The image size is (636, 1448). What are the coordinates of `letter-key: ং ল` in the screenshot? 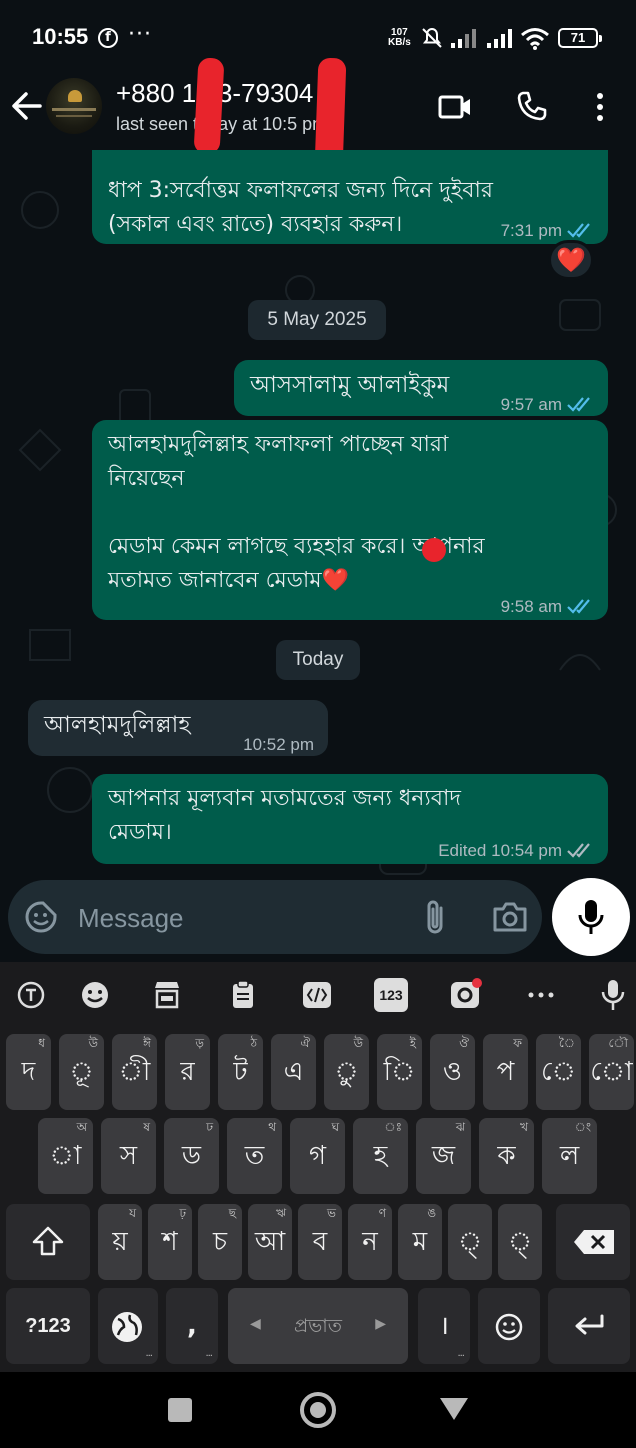 It's located at (569, 1156).